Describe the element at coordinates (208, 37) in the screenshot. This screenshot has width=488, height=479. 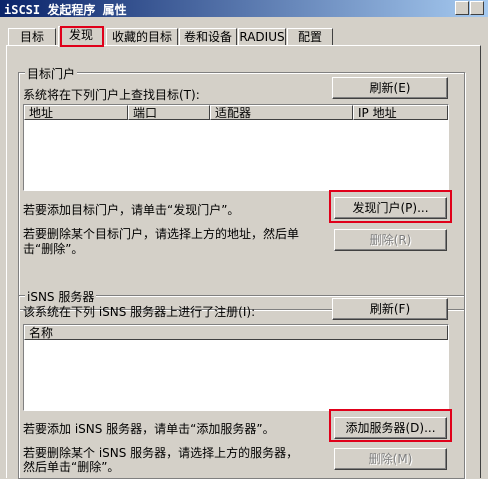
I see `tab-volumes-devices: 卷和设备` at that location.